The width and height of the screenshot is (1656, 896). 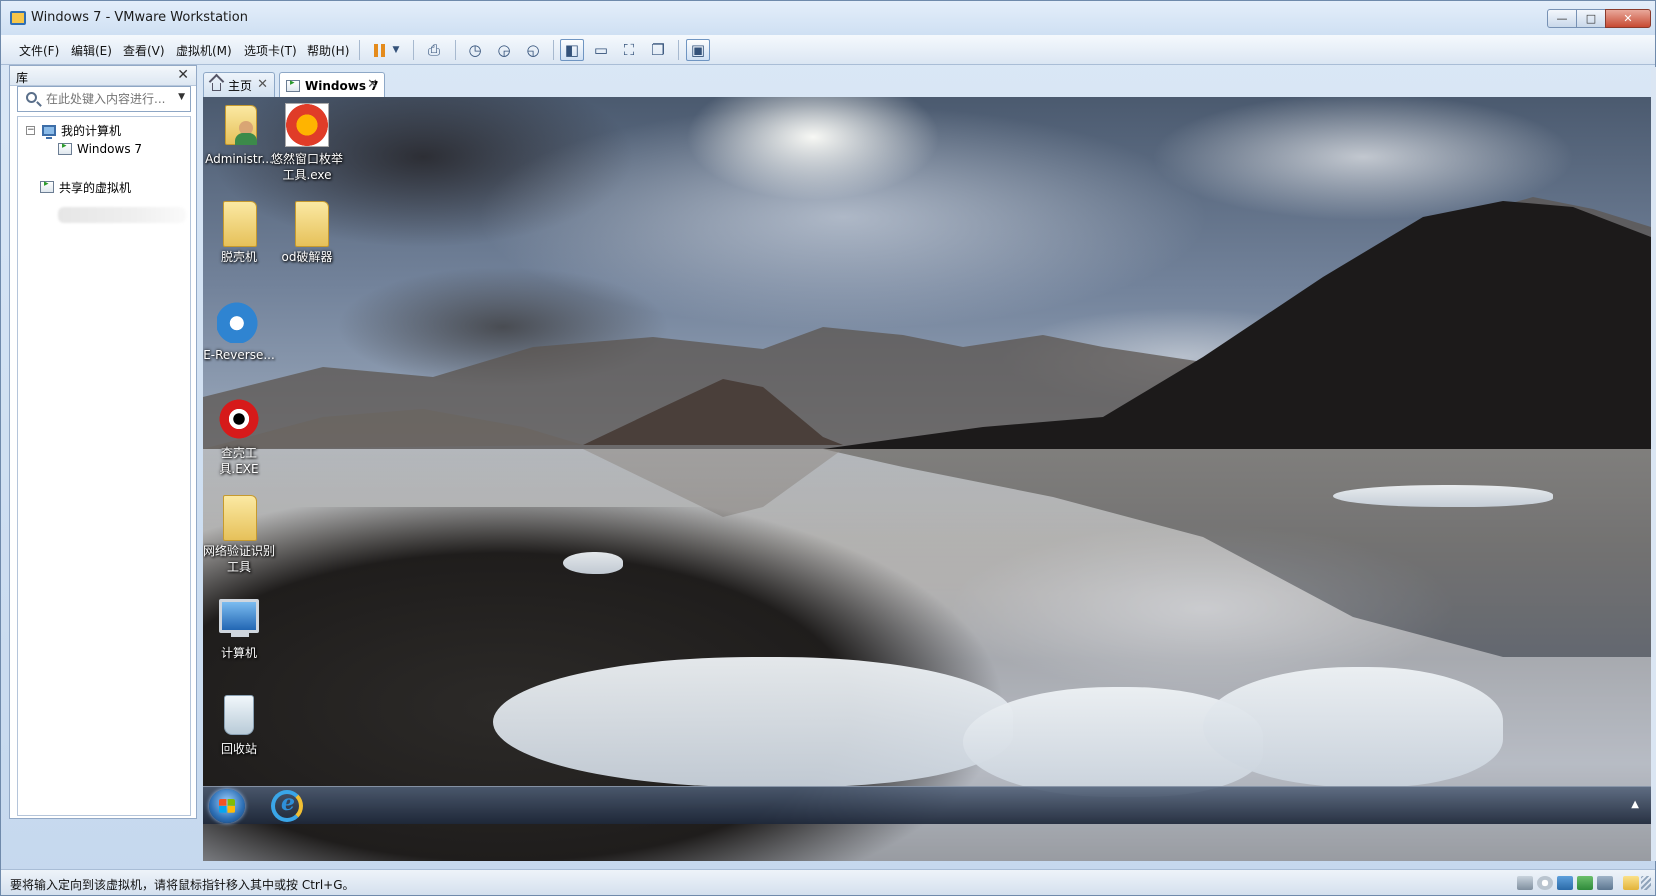 I want to click on console-view-button: ▣, so click(x=698, y=50).